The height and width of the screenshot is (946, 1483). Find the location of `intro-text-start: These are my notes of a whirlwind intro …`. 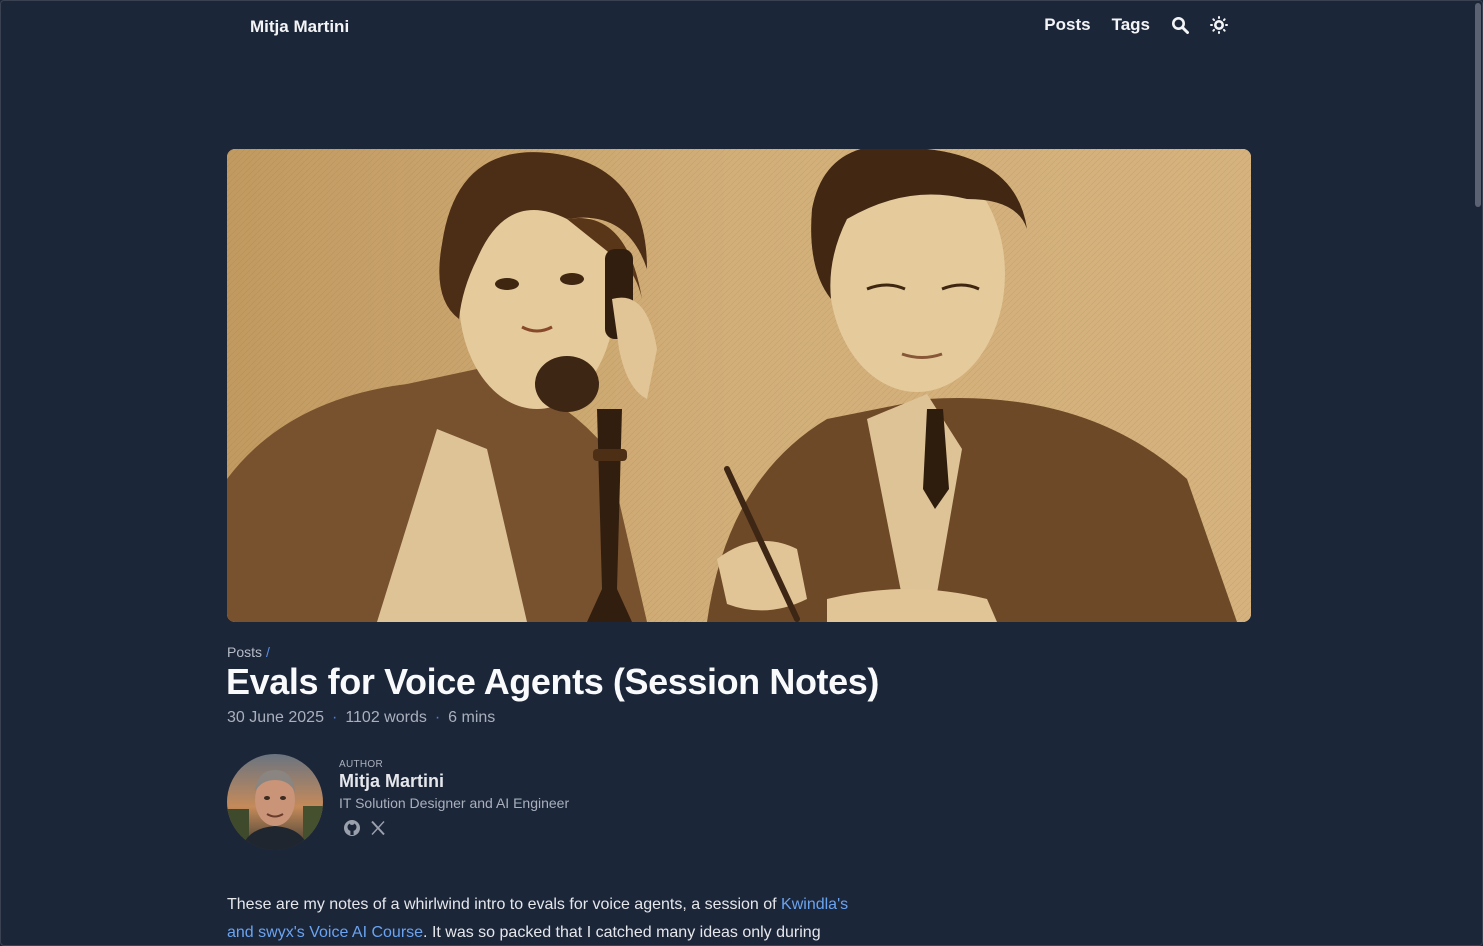

intro-text-start: These are my notes of a whirlwind intro … is located at coordinates (504, 904).